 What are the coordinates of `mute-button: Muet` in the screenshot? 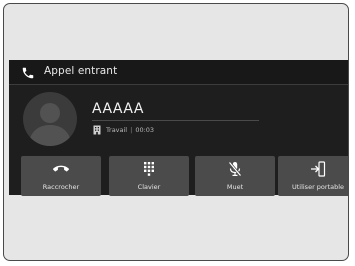 It's located at (235, 176).